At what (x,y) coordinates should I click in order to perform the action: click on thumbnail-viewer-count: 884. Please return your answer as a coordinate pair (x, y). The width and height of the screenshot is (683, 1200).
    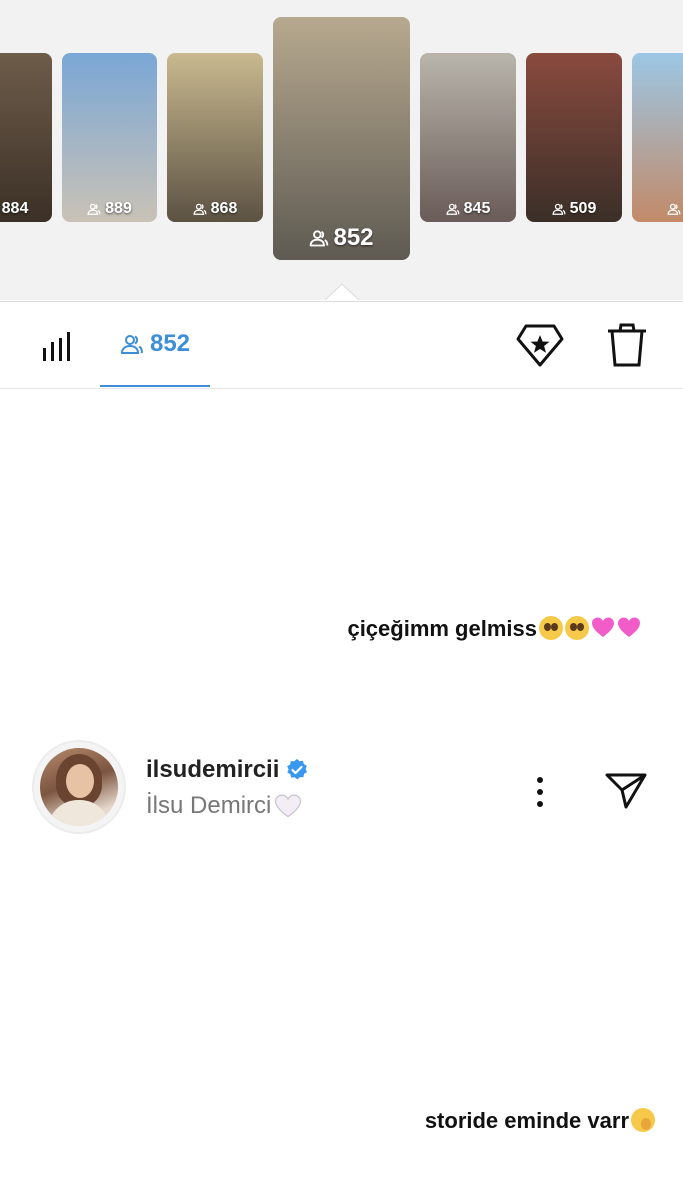
    Looking at the image, I should click on (26, 209).